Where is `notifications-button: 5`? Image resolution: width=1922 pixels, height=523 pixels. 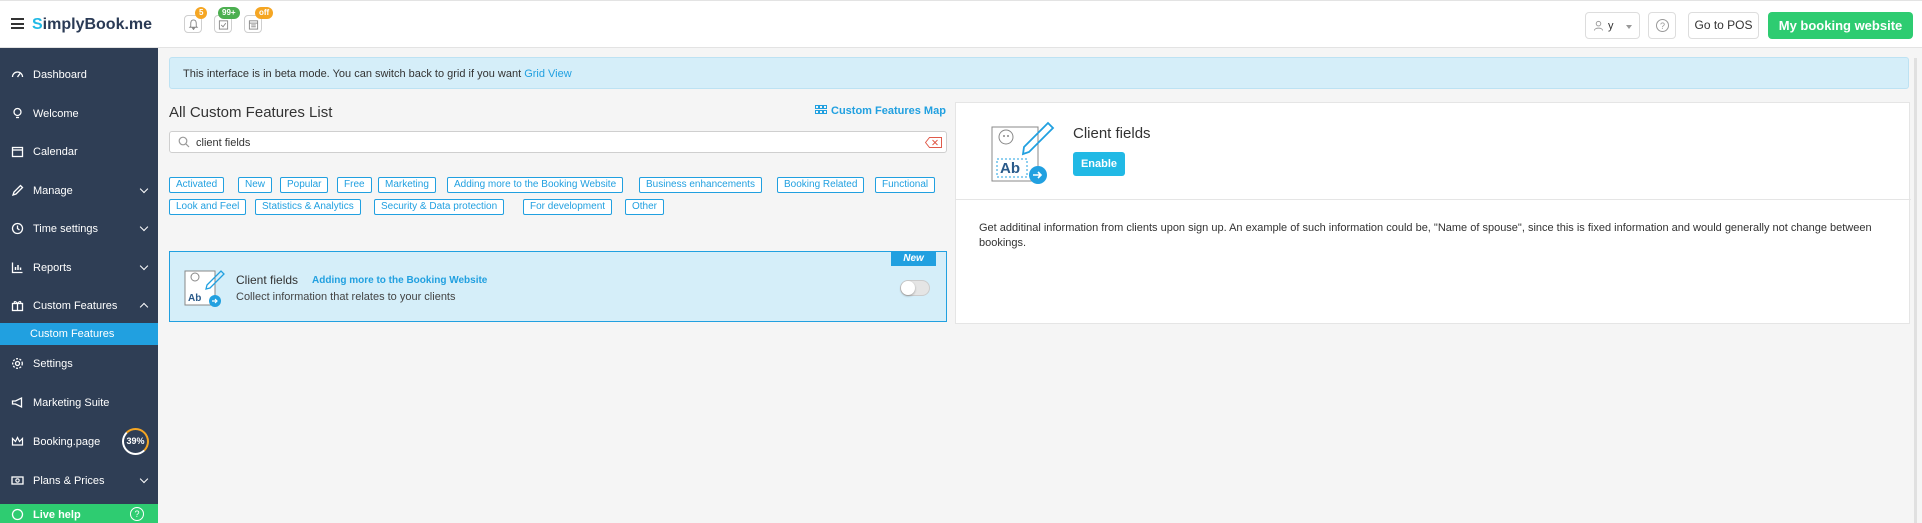 notifications-button: 5 is located at coordinates (196, 20).